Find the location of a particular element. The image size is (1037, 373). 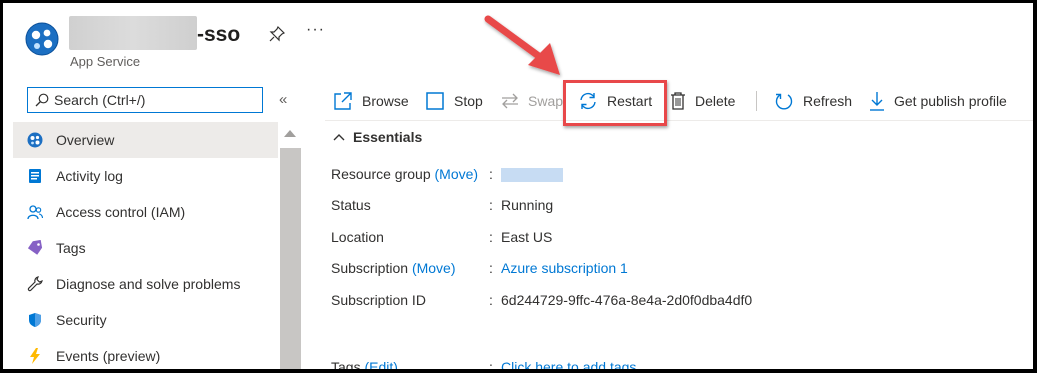

subscription-id-value: 6d244729-9ffc-476a-8e4a-2d0f0dba4df0 is located at coordinates (627, 300).